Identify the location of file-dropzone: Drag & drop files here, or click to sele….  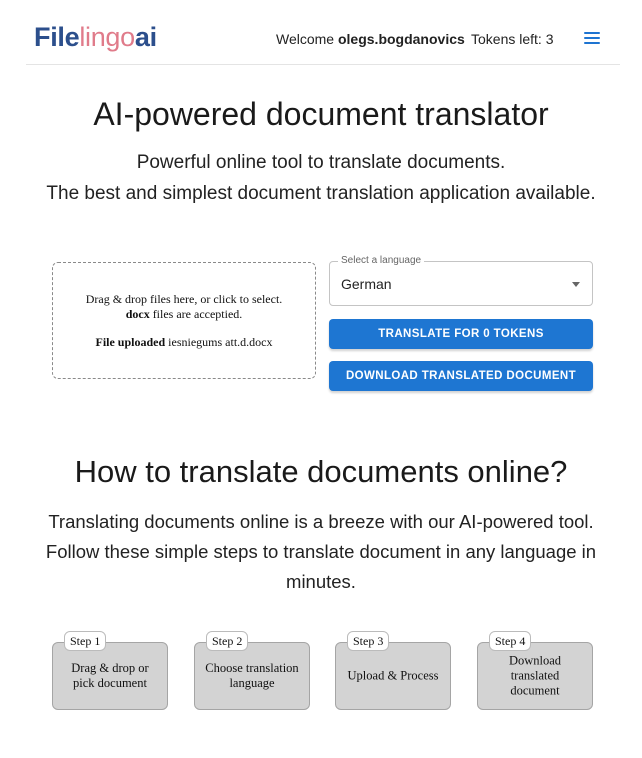
(184, 320).